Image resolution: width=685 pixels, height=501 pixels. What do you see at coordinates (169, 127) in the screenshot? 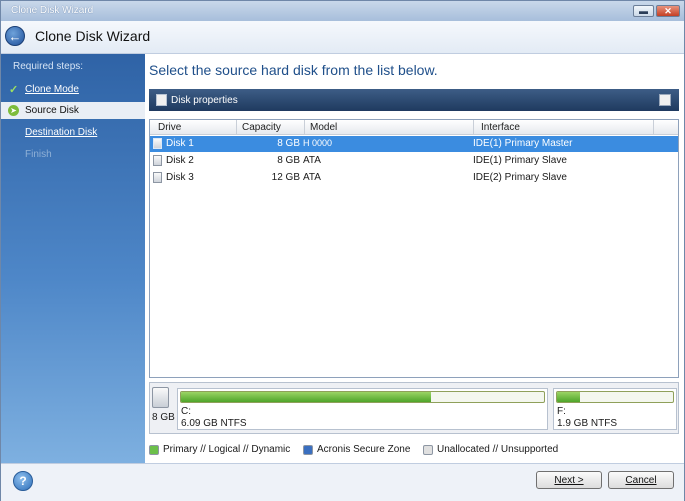
I see `column-header-drive: Drive` at bounding box center [169, 127].